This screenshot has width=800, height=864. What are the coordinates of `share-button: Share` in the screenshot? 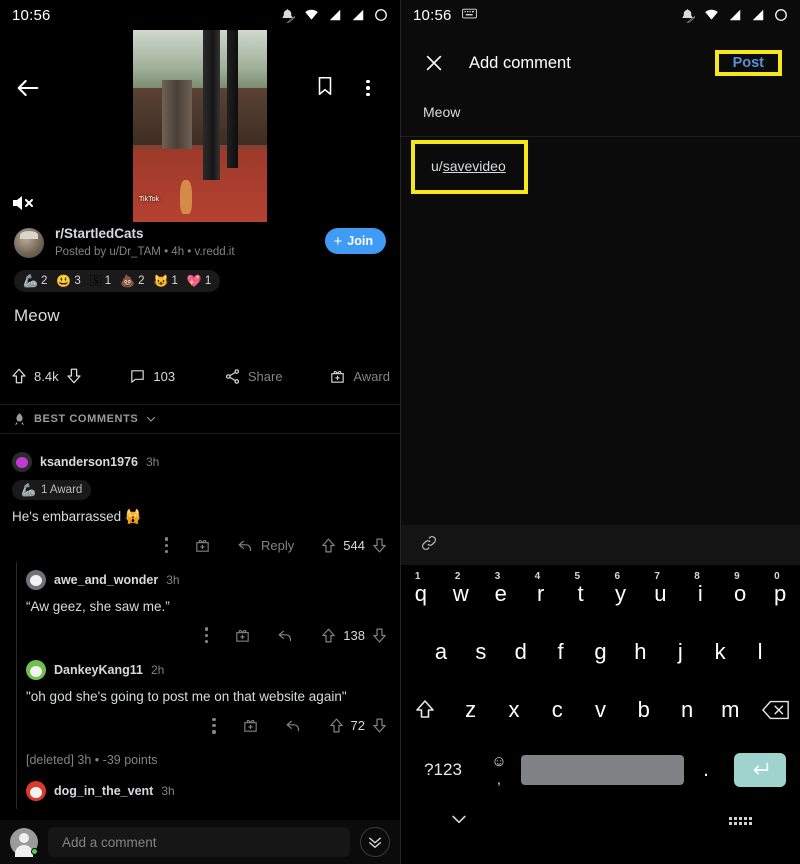 It's located at (253, 376).